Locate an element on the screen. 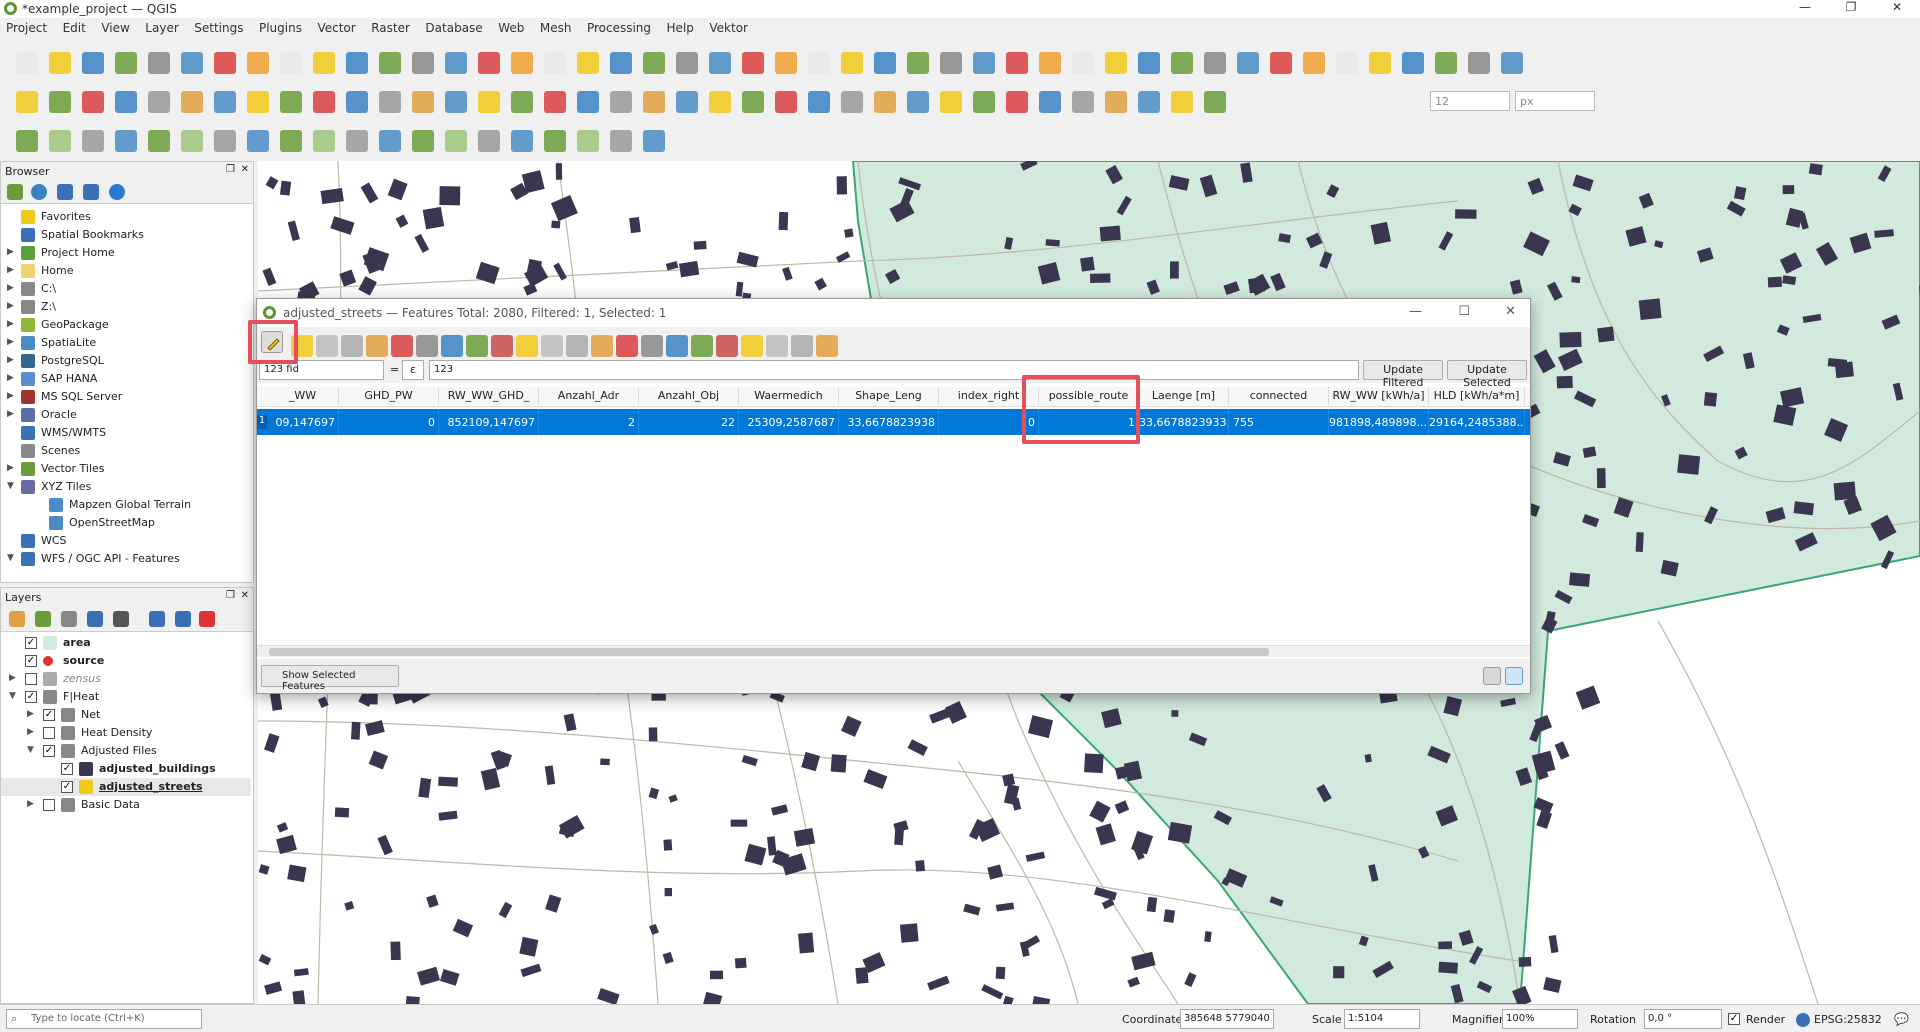 The width and height of the screenshot is (1920, 1032). menu-mesh: Mesh is located at coordinates (556, 26).